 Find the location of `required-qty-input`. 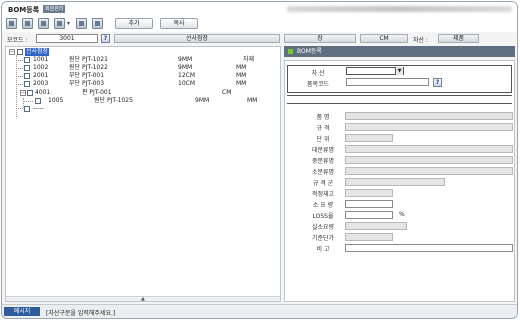

required-qty-input is located at coordinates (369, 204).